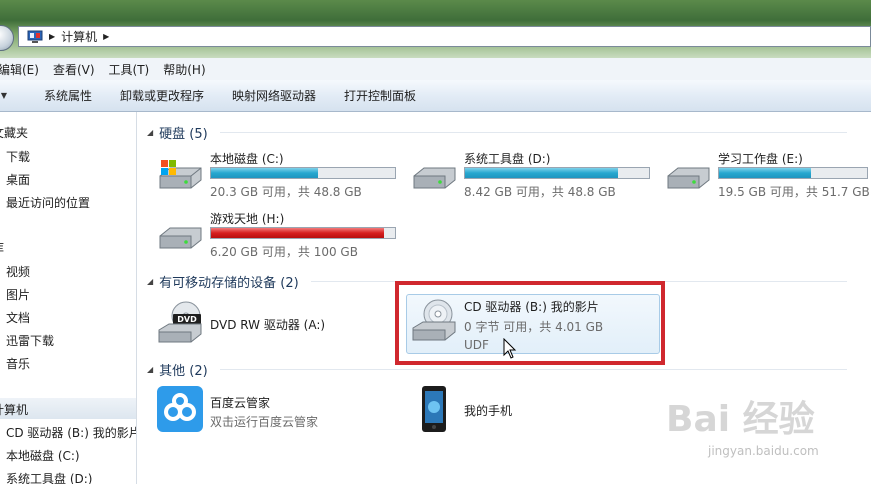 The image size is (871, 484). Describe the element at coordinates (18, 156) in the screenshot. I see `nav-item-downloads: 下载` at that location.